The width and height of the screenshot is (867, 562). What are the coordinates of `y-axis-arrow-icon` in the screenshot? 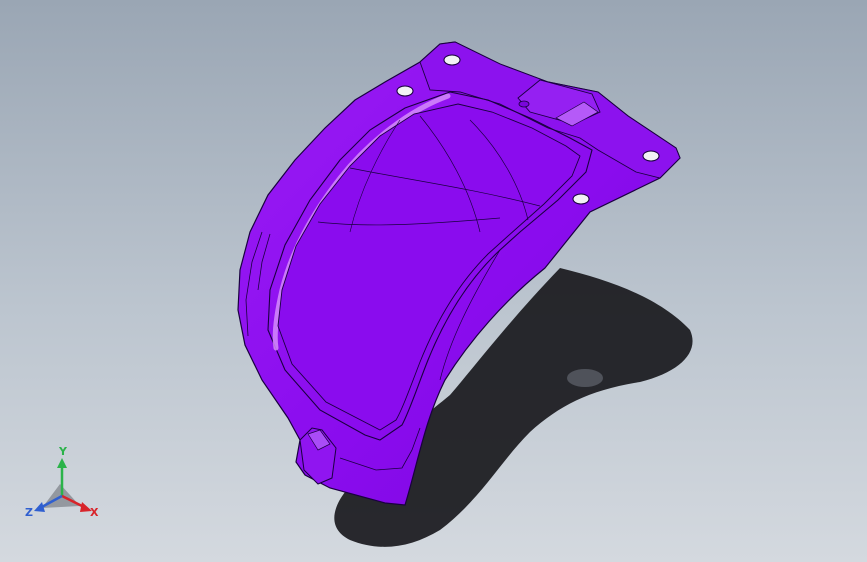 It's located at (62, 463).